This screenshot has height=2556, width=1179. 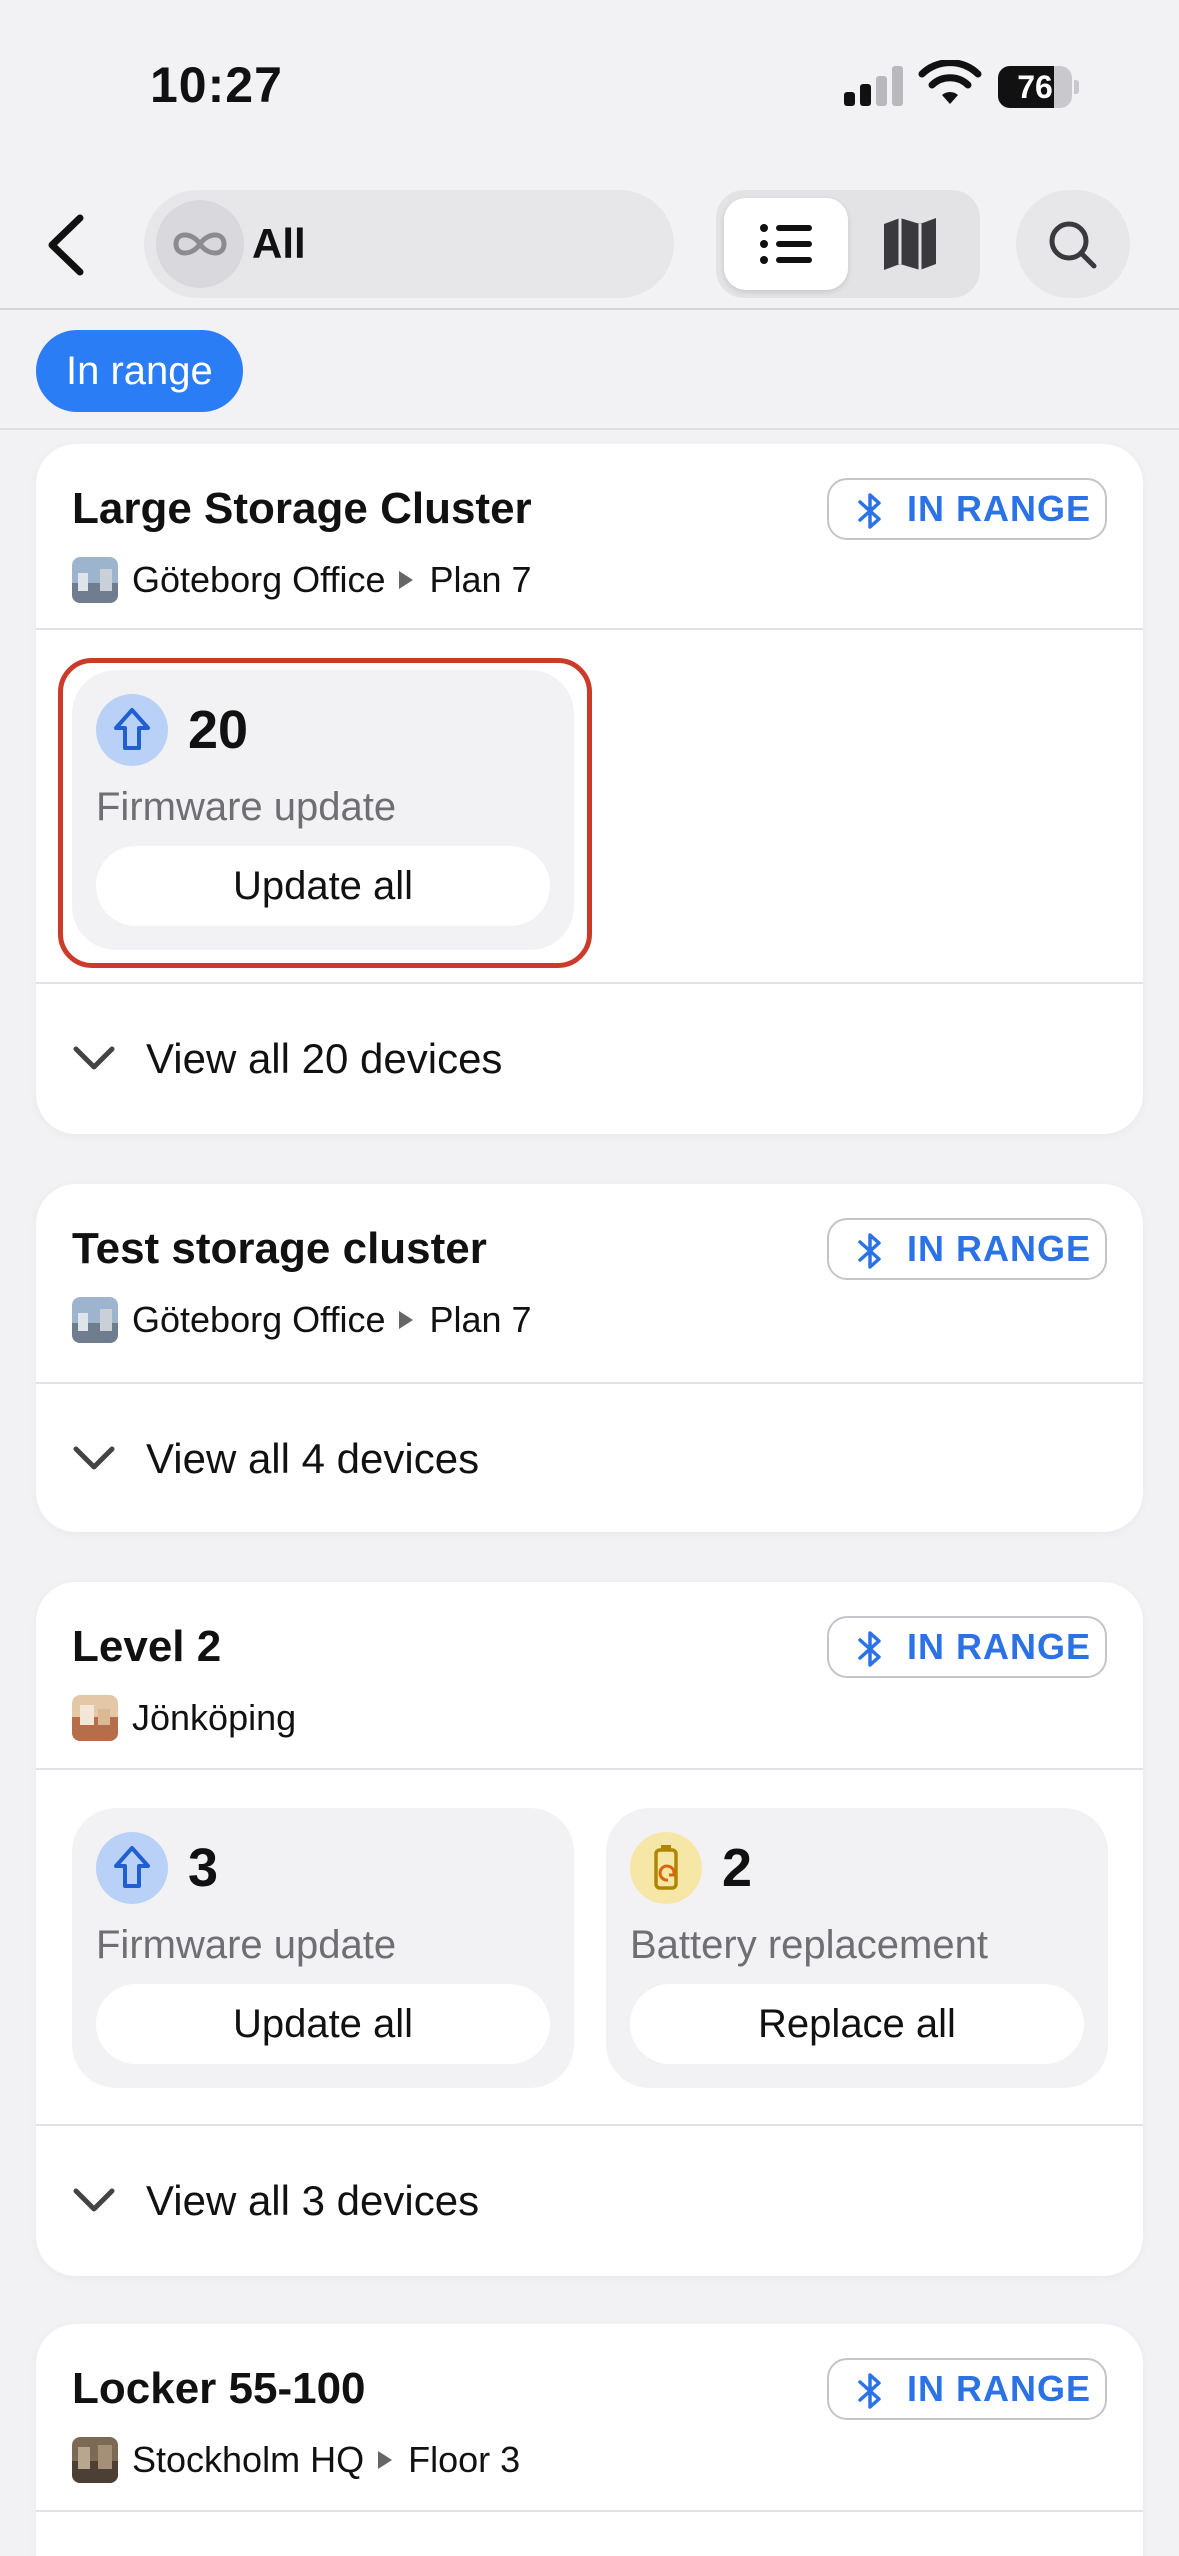 What do you see at coordinates (214, 1717) in the screenshot?
I see `location-name: Jönköping` at bounding box center [214, 1717].